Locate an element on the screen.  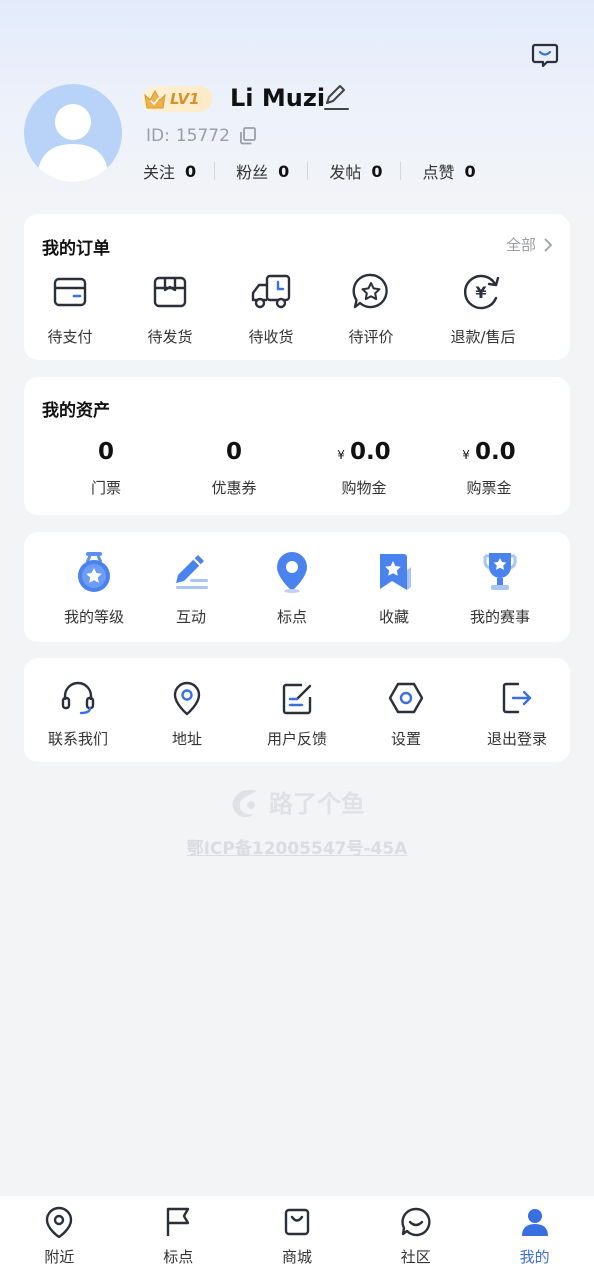
tab-label: 商城 is located at coordinates (296, 1257).